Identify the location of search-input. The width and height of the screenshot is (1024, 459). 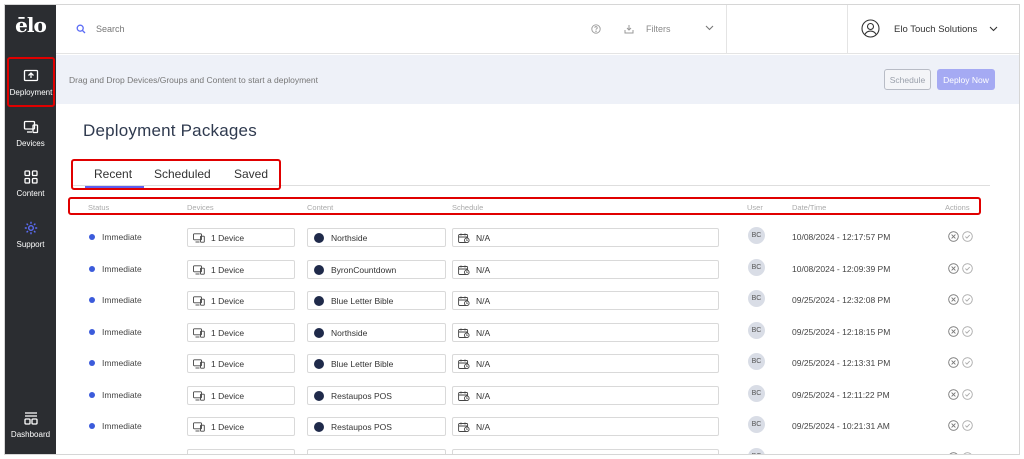
(246, 29).